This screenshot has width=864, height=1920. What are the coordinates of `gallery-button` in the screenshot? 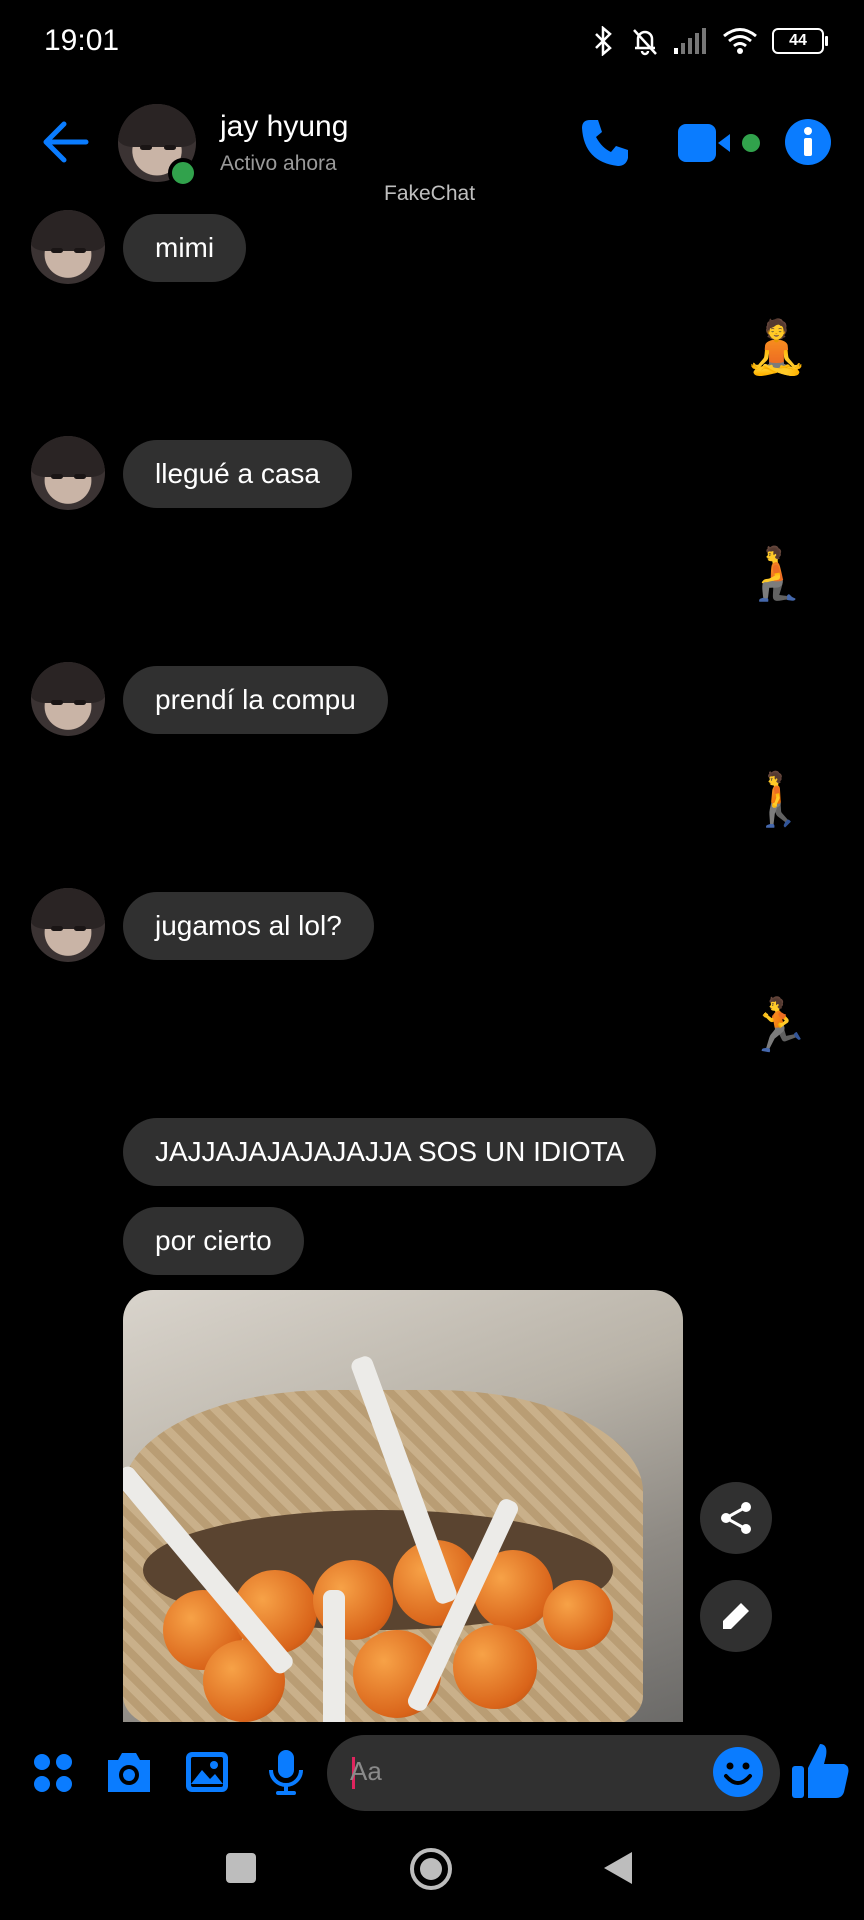 It's located at (207, 1774).